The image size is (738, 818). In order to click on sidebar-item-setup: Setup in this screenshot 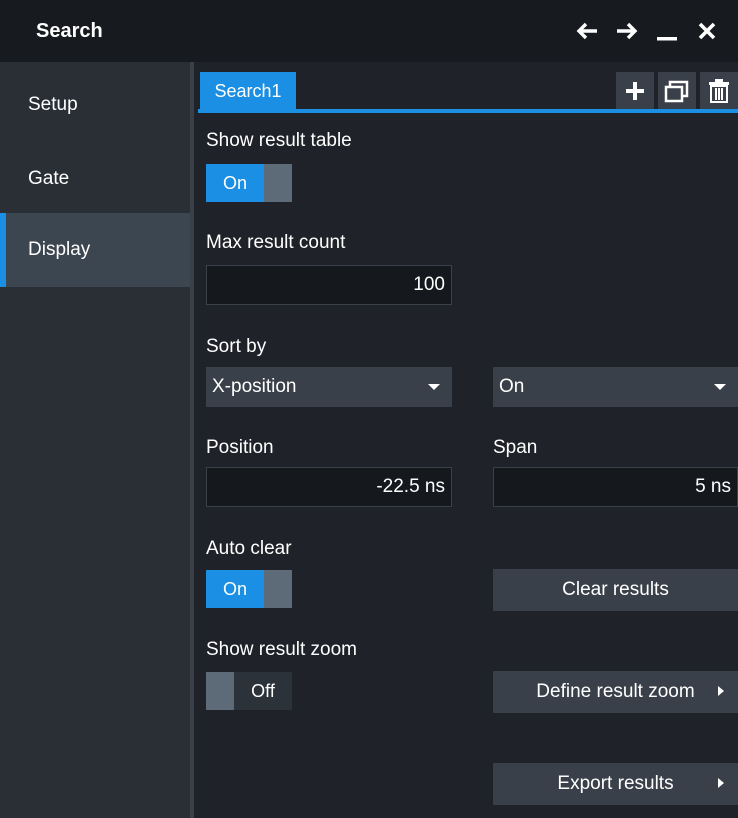, I will do `click(95, 105)`.